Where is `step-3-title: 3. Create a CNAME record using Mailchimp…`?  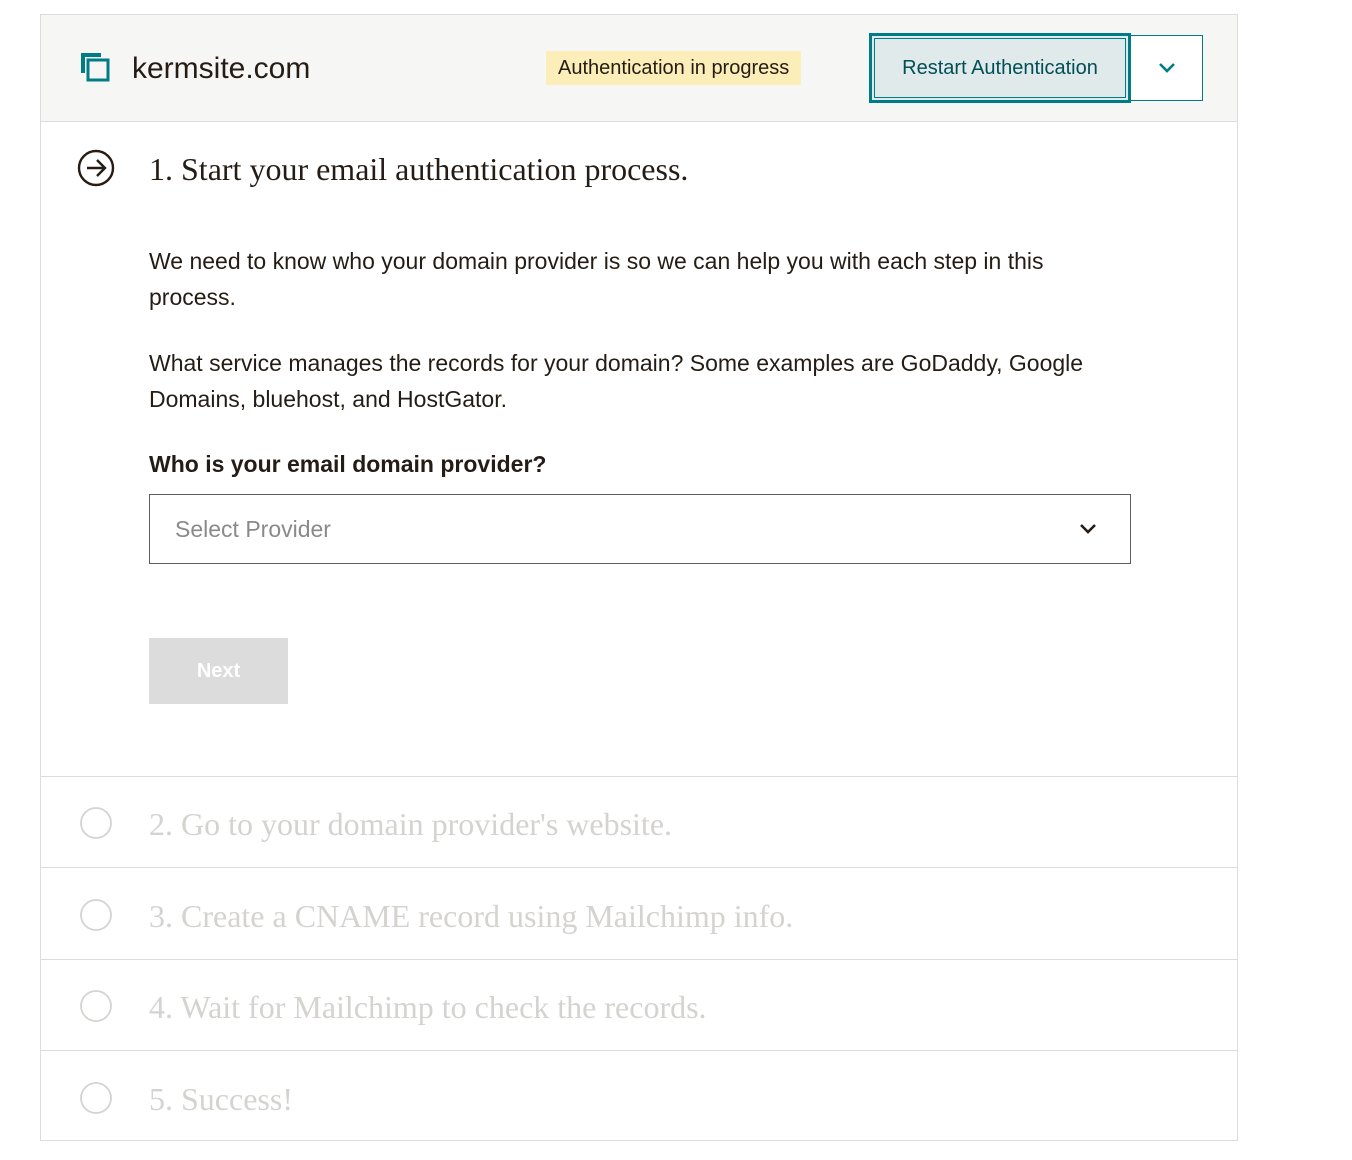 step-3-title: 3. Create a CNAME record using Mailchimp… is located at coordinates (471, 916).